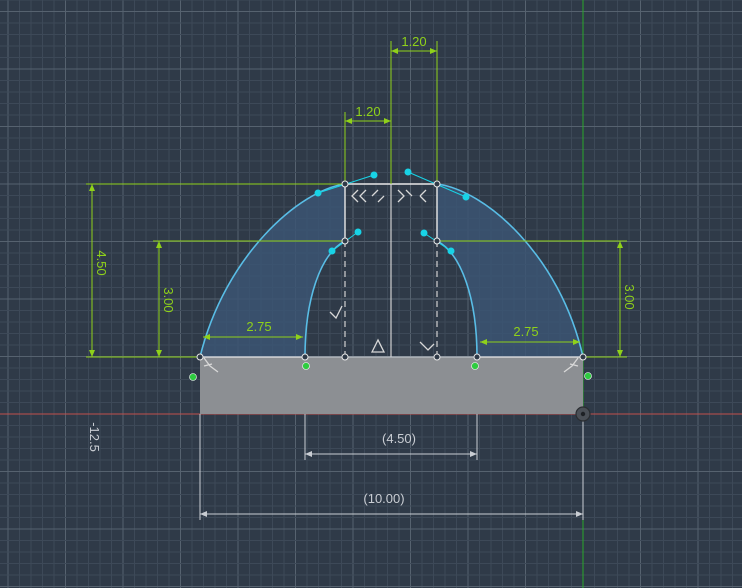 The image size is (742, 588). Describe the element at coordinates (391, 385) in the screenshot. I see `base-body` at that location.